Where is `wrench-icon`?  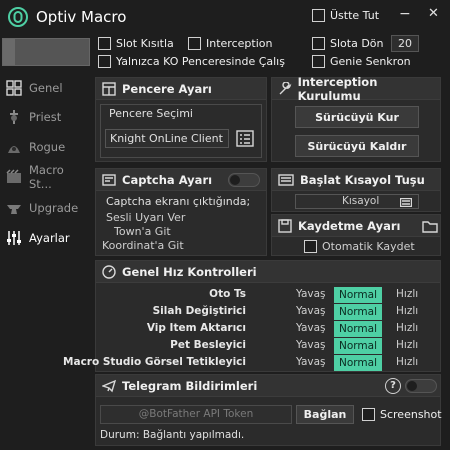 wrench-icon is located at coordinates (285, 87).